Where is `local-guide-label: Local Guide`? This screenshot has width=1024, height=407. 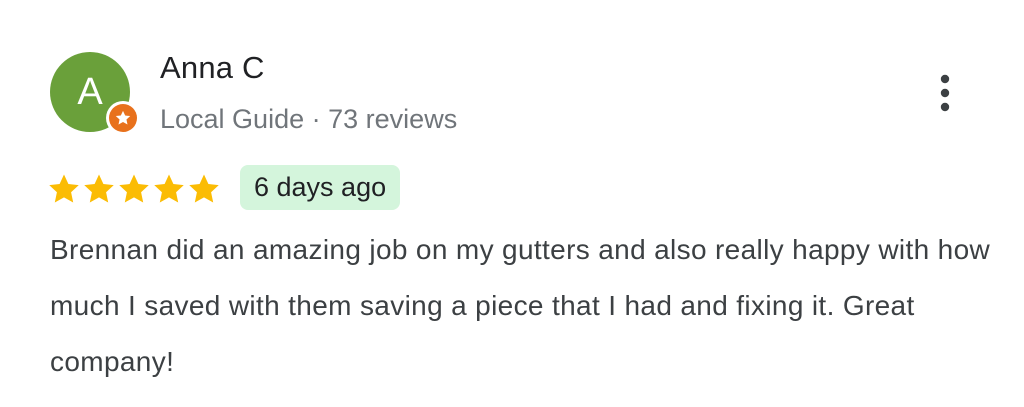 local-guide-label: Local Guide is located at coordinates (232, 119).